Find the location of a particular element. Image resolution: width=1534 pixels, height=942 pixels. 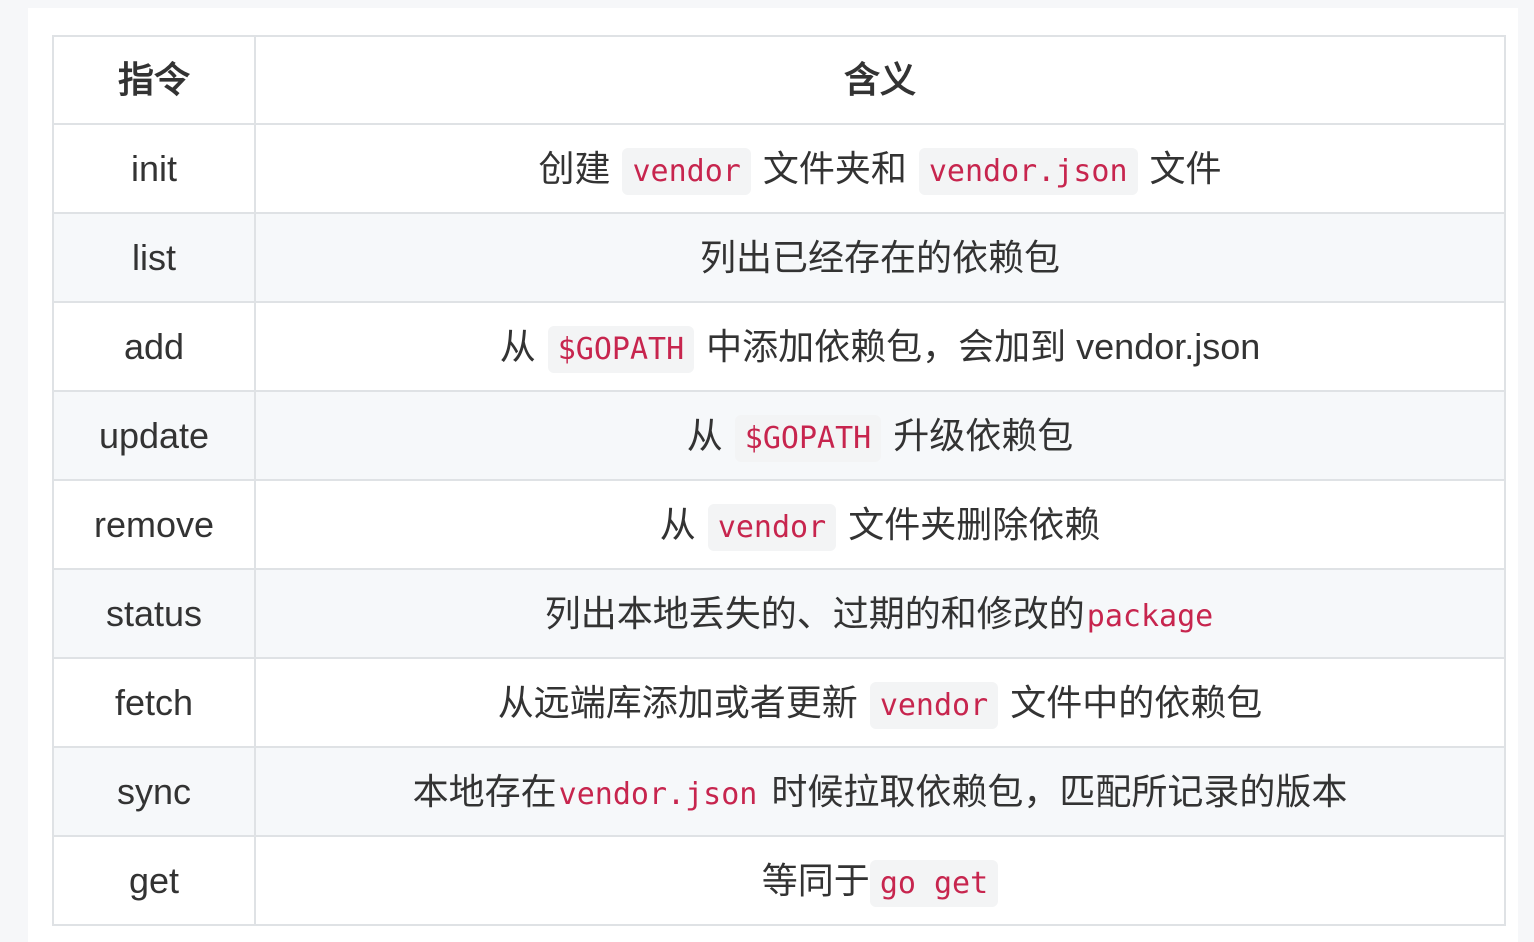

meaning-text: 列出本地丢失的、过期的和修改的 is located at coordinates (814, 613).